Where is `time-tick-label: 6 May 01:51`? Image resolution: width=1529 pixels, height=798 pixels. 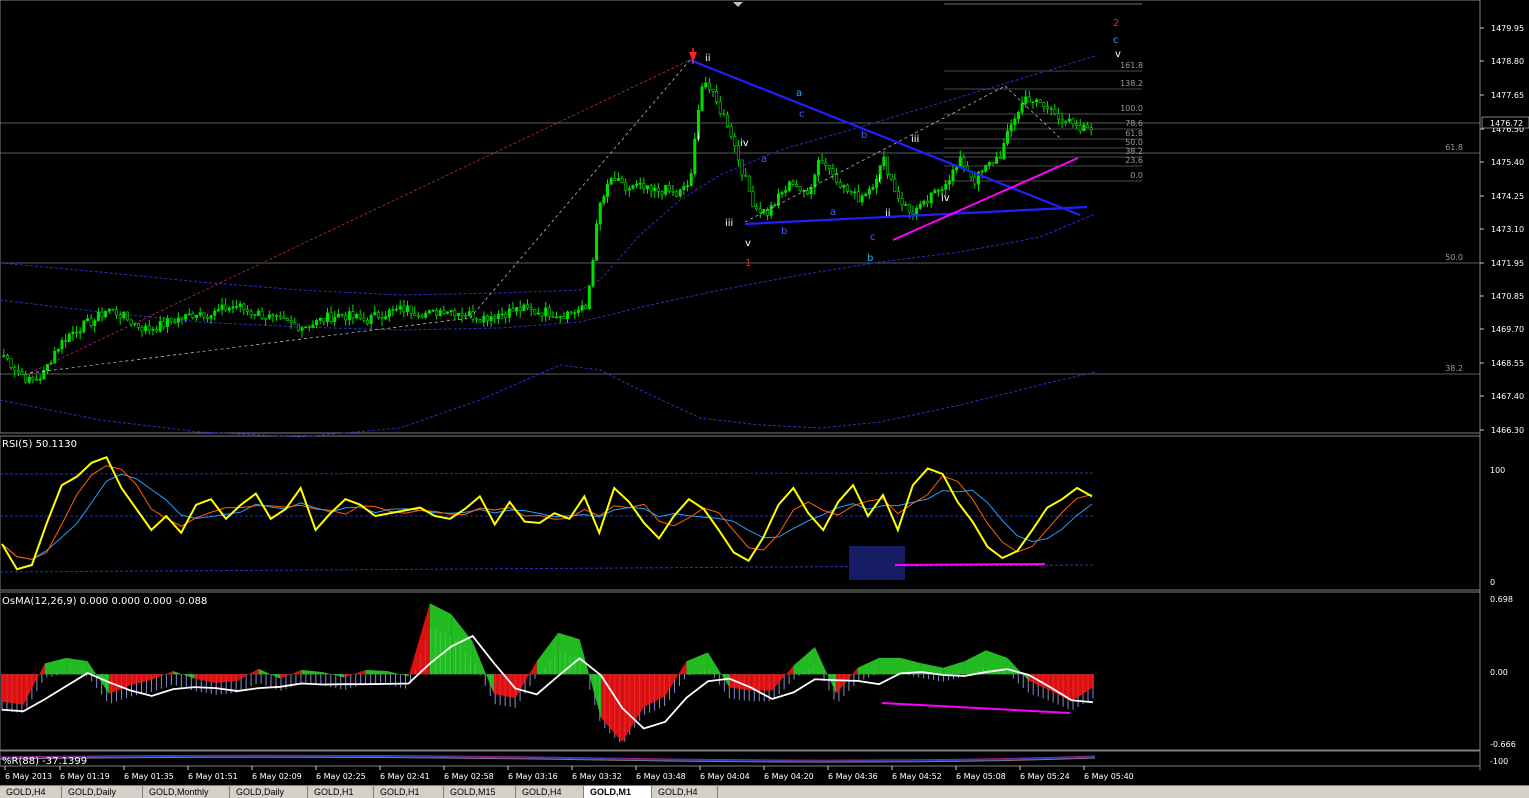 time-tick-label: 6 May 01:51 is located at coordinates (213, 776).